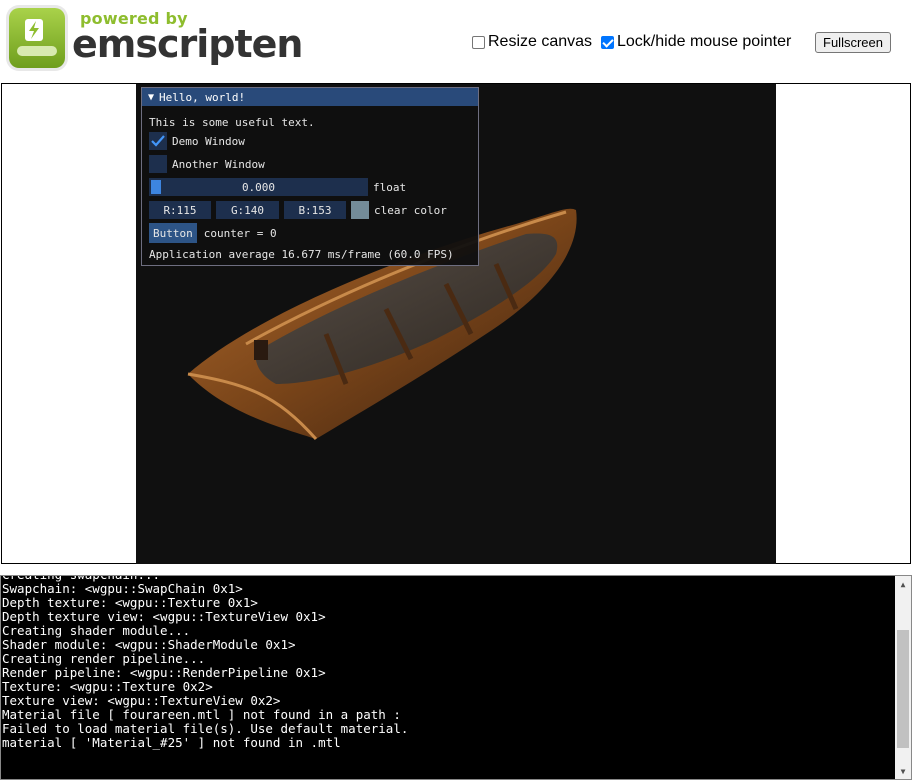 The image size is (912, 782). Describe the element at coordinates (903, 584) in the screenshot. I see `scroll-up-icon: ▲` at that location.